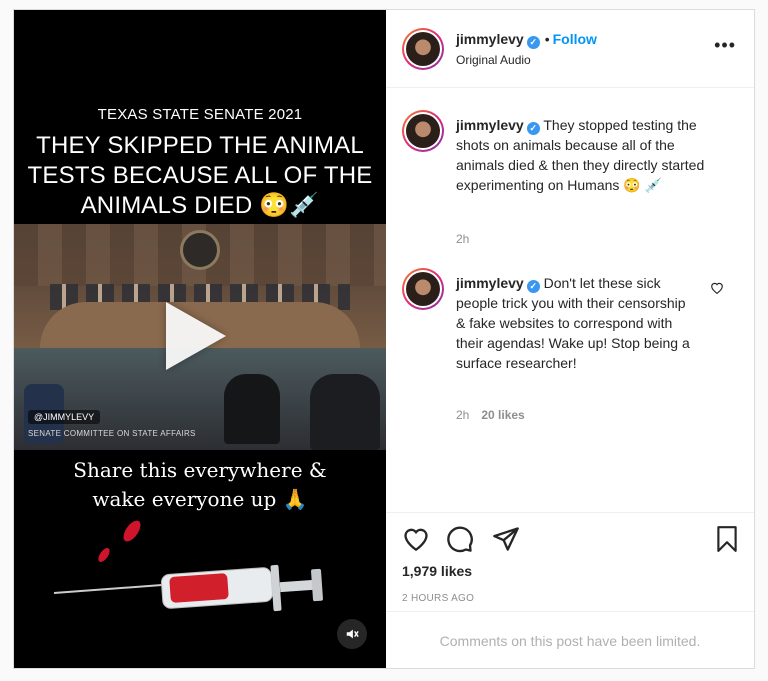 The image size is (768, 681). I want to click on state-seal, so click(200, 250).